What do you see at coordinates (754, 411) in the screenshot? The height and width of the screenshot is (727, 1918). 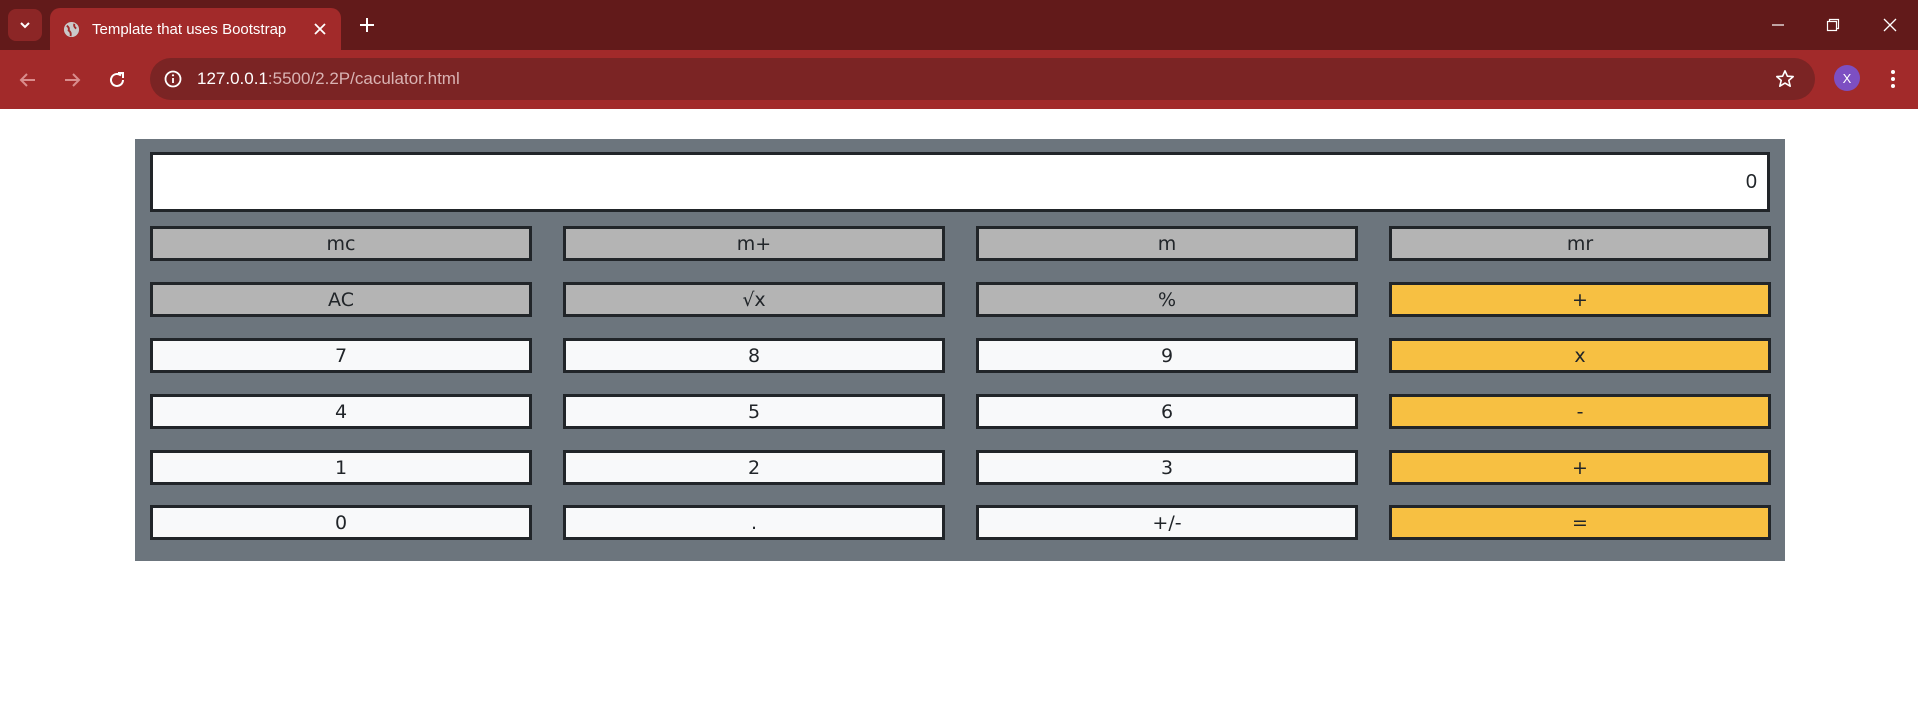 I see `calc-key-13: 5` at bounding box center [754, 411].